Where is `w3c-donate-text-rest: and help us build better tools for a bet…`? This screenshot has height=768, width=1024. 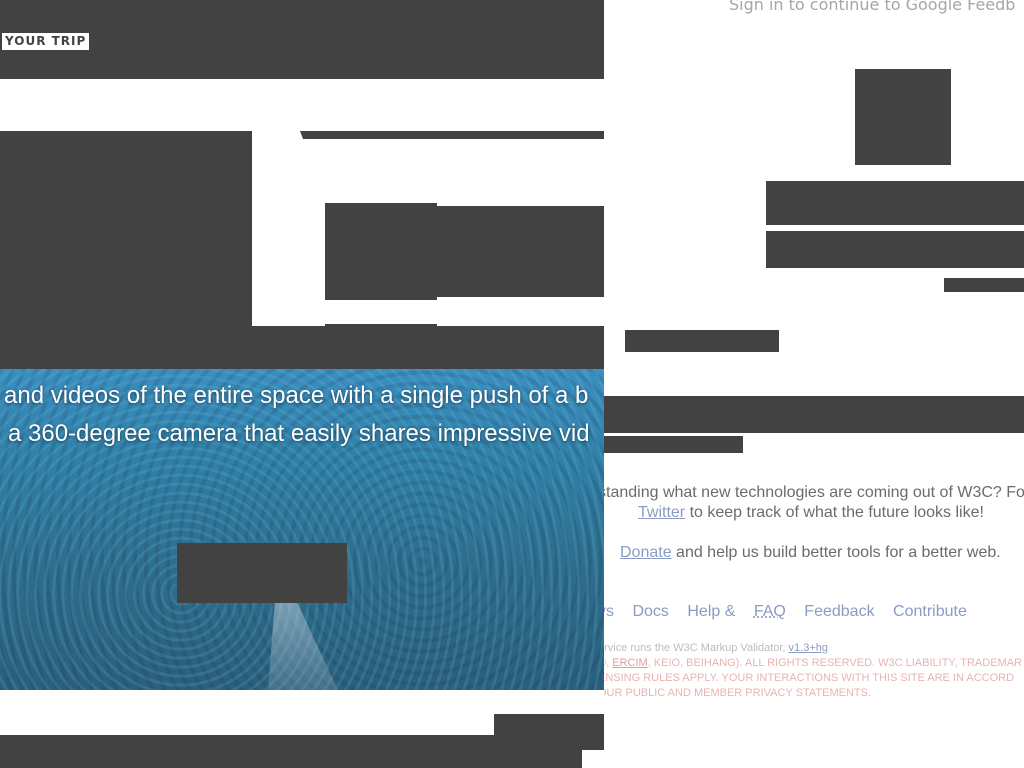 w3c-donate-text-rest: and help us build better tools for a bet… is located at coordinates (836, 552).